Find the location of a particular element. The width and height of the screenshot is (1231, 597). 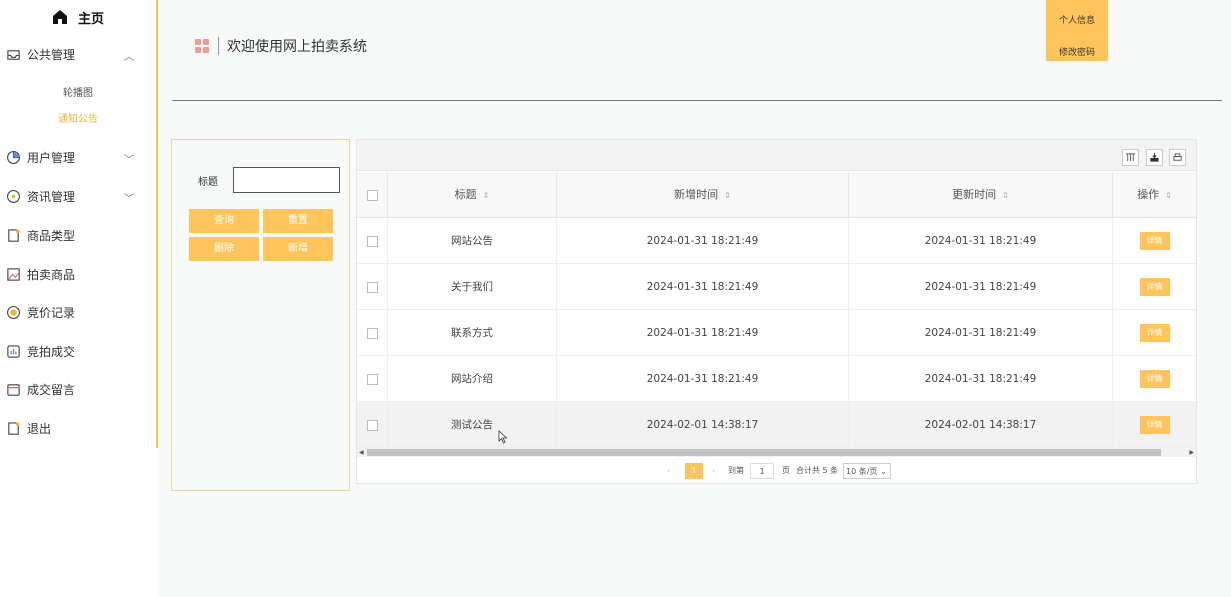

scroll-right-icon: ▶ is located at coordinates (1191, 452).